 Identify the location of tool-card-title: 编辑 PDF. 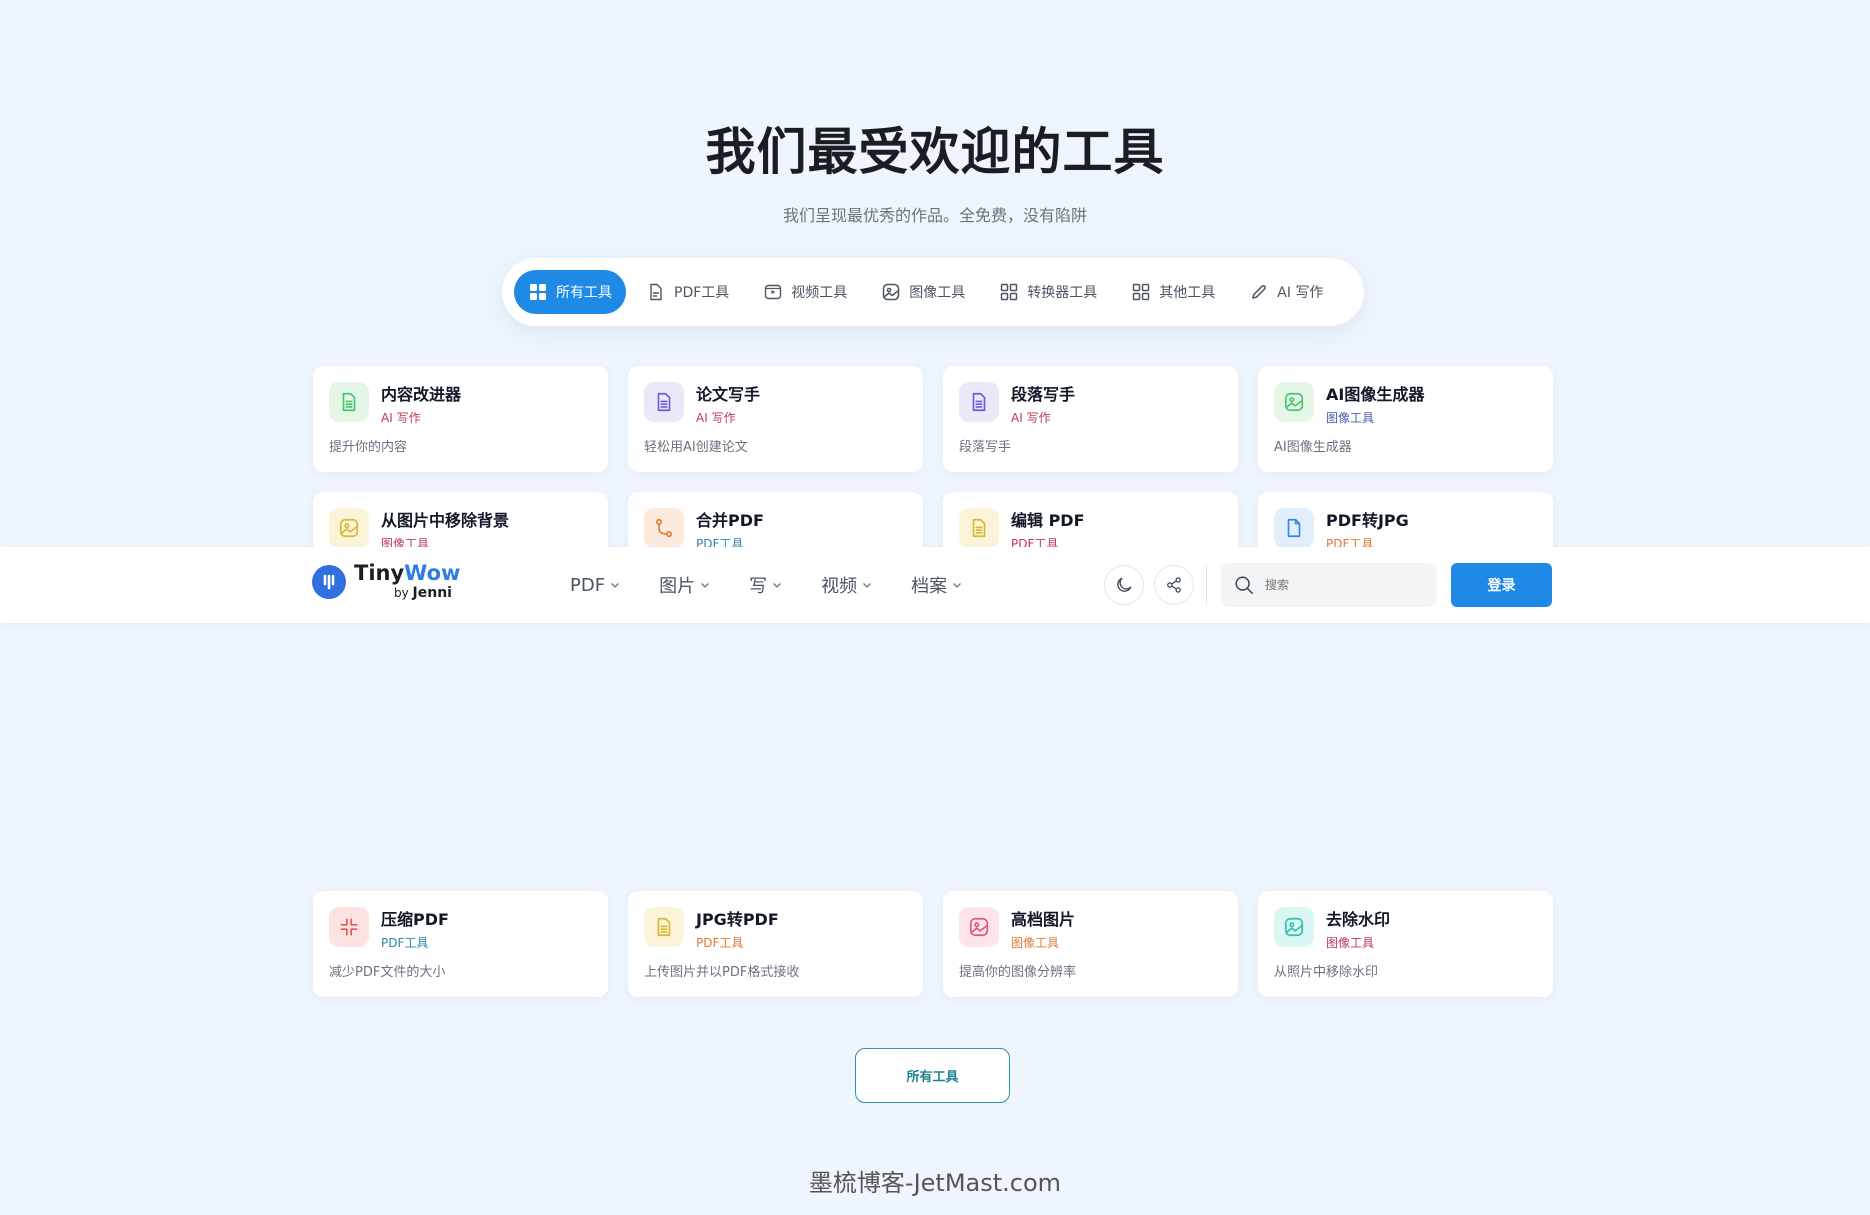
(1048, 520).